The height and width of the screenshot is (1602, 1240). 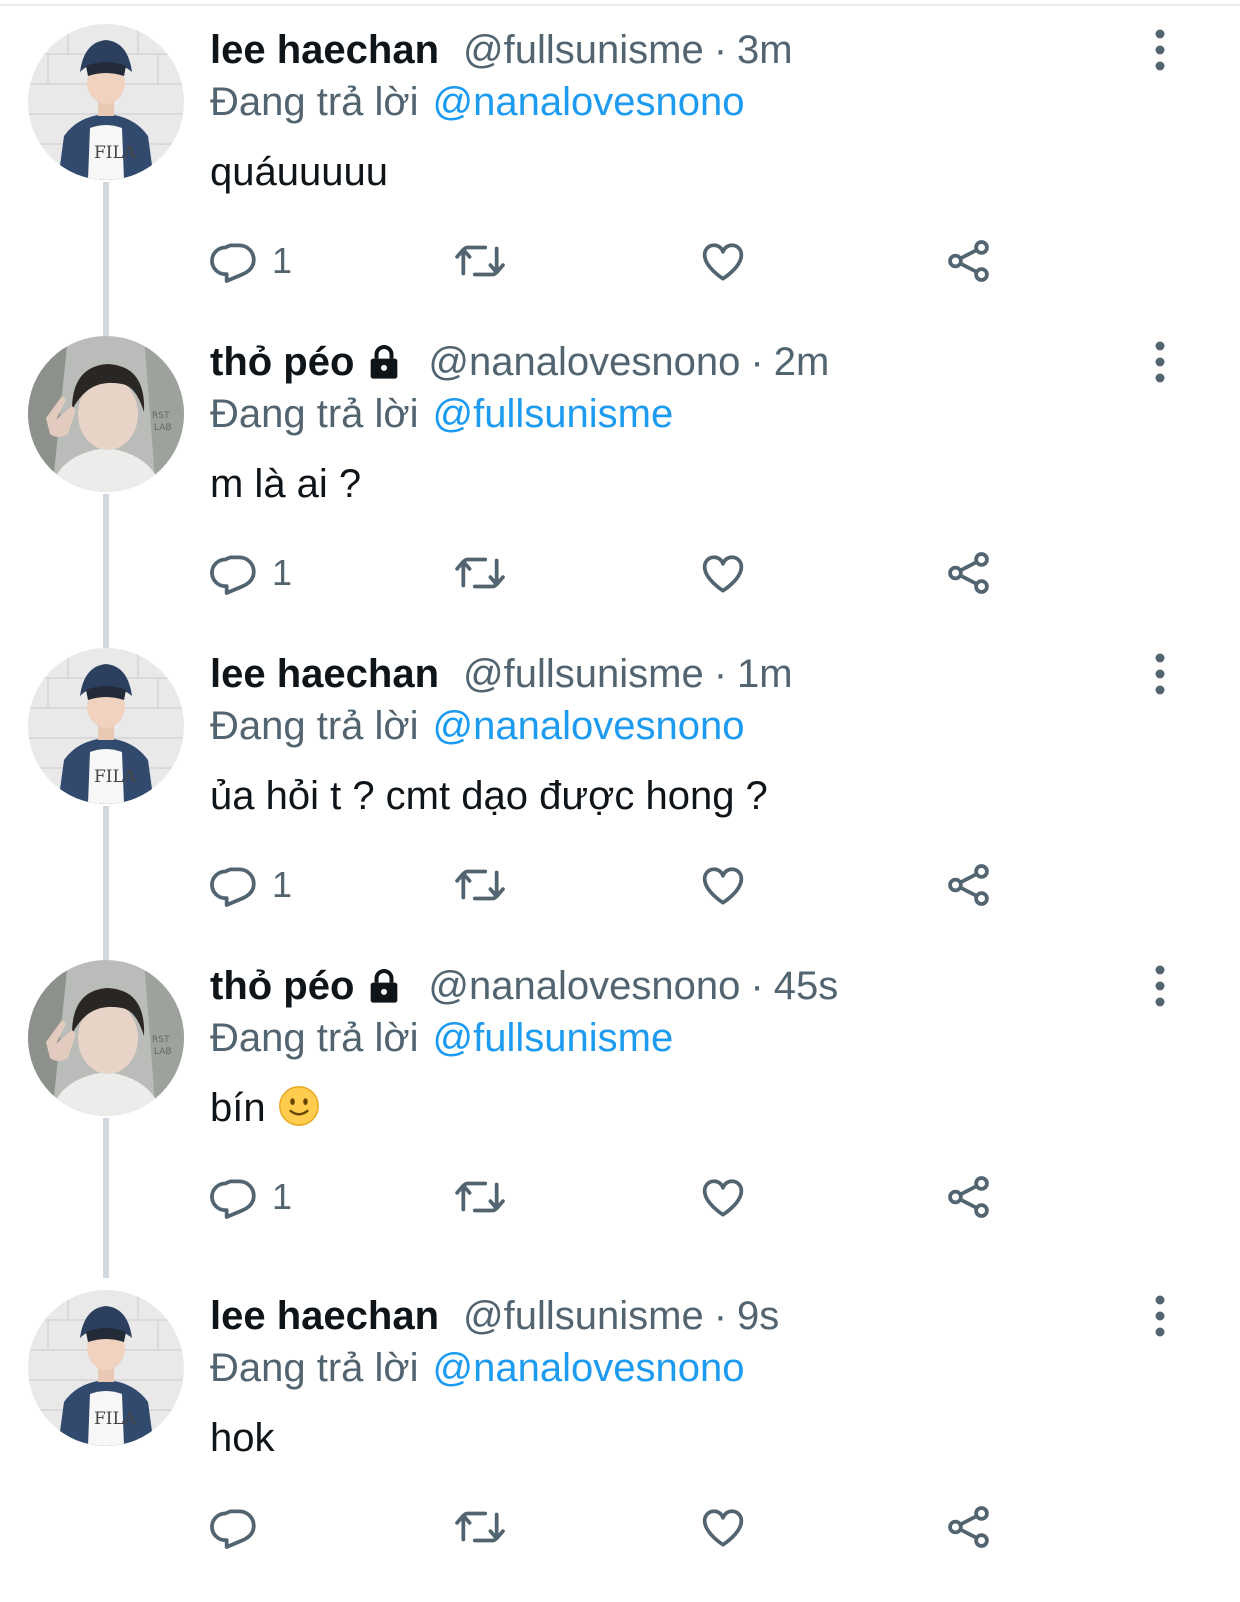 What do you see at coordinates (106, 886) in the screenshot?
I see `thread-connector` at bounding box center [106, 886].